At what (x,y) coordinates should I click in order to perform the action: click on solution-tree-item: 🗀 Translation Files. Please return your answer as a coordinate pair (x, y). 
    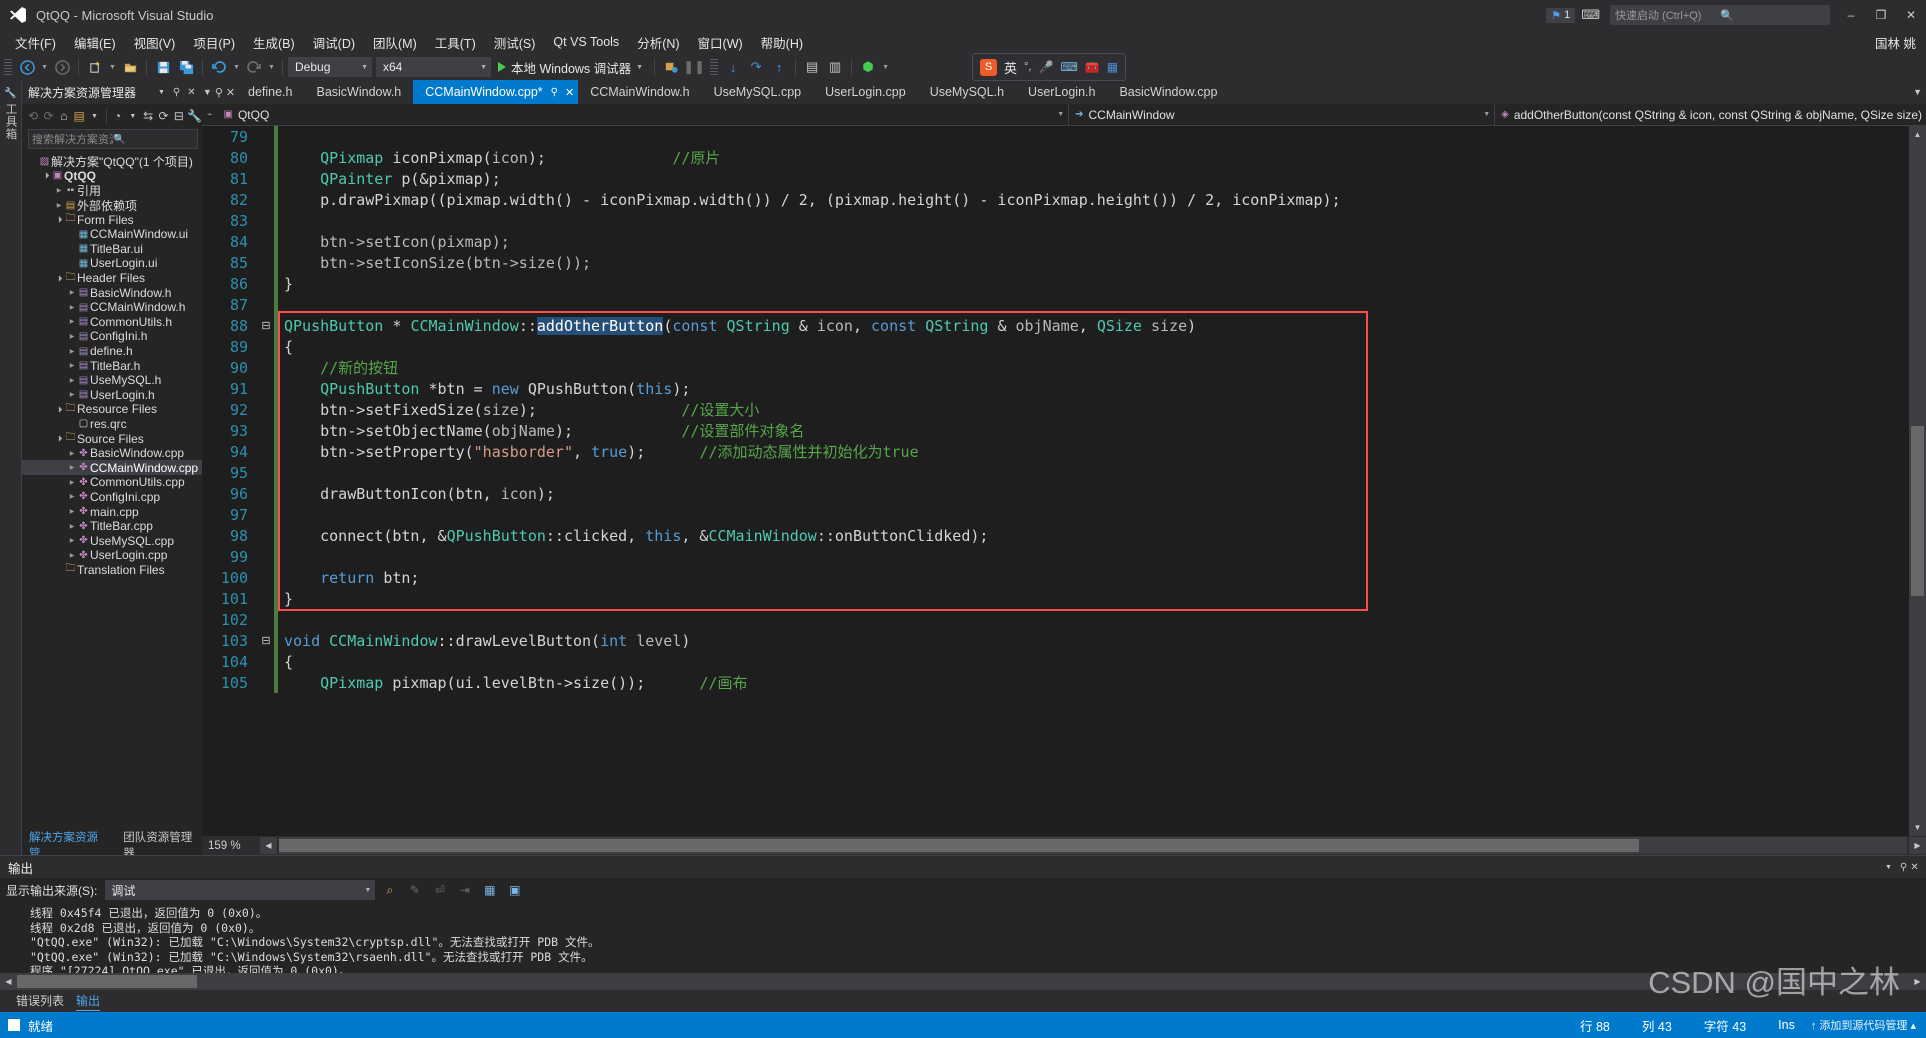
    Looking at the image, I should click on (112, 570).